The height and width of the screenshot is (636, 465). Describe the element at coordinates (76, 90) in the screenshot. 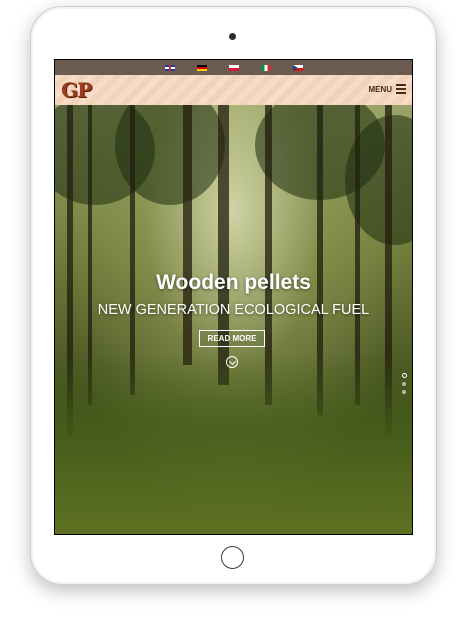

I see `gp-logo: GP` at that location.